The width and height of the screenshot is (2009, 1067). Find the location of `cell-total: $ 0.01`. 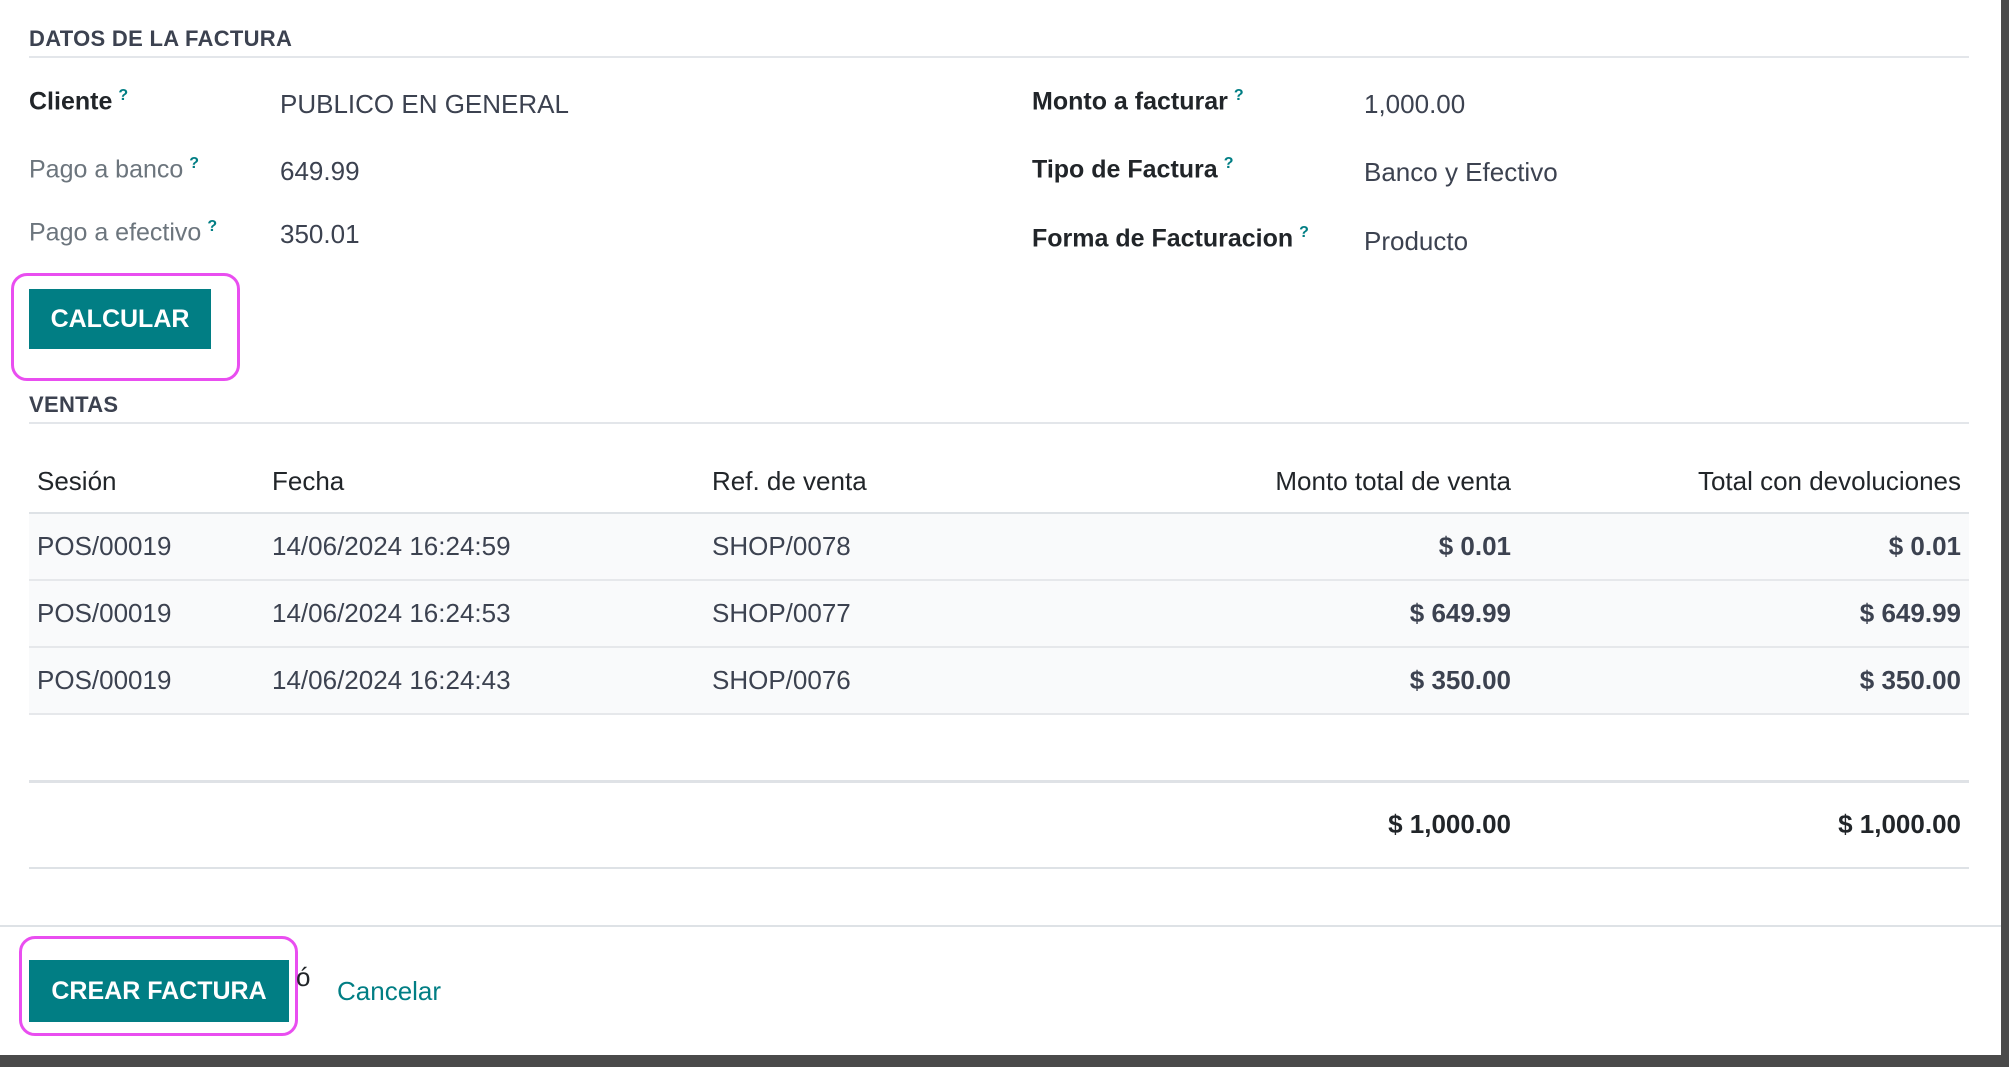

cell-total: $ 0.01 is located at coordinates (1311, 547).